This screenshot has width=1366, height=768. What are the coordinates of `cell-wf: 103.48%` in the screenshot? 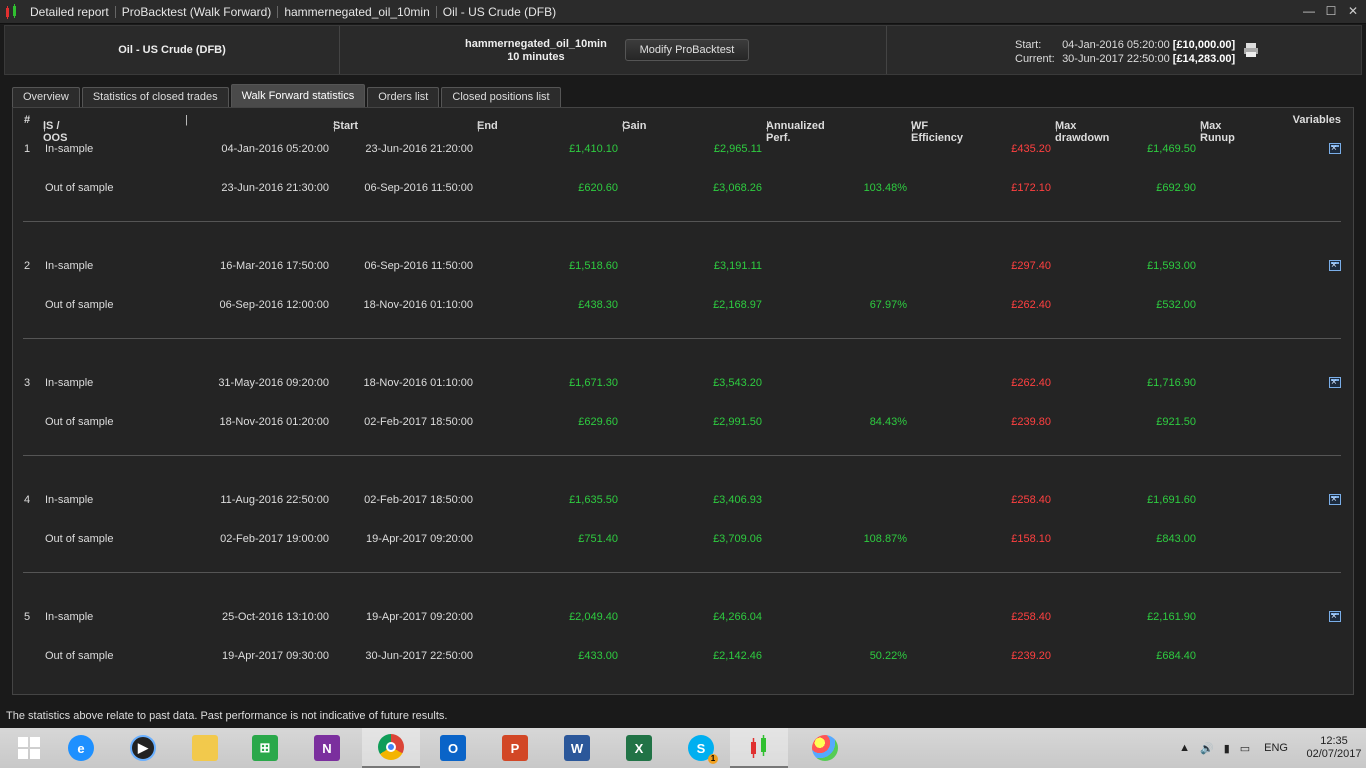 It's located at (885, 188).